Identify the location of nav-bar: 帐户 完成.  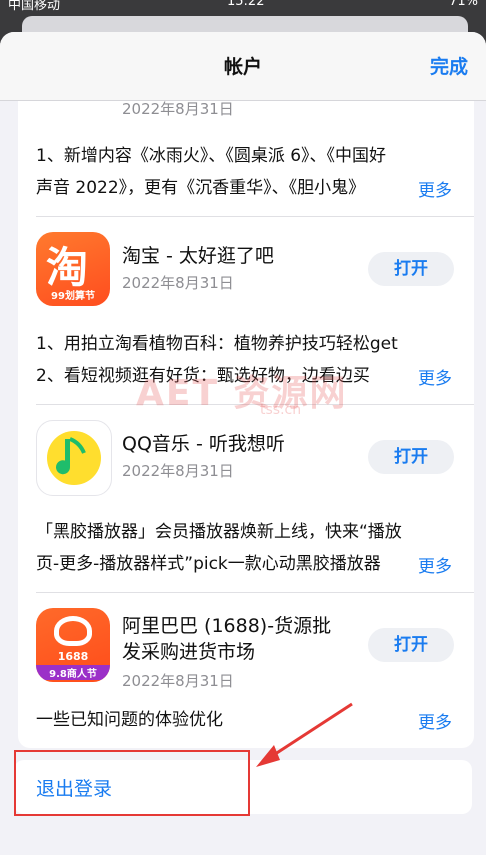
(243, 66).